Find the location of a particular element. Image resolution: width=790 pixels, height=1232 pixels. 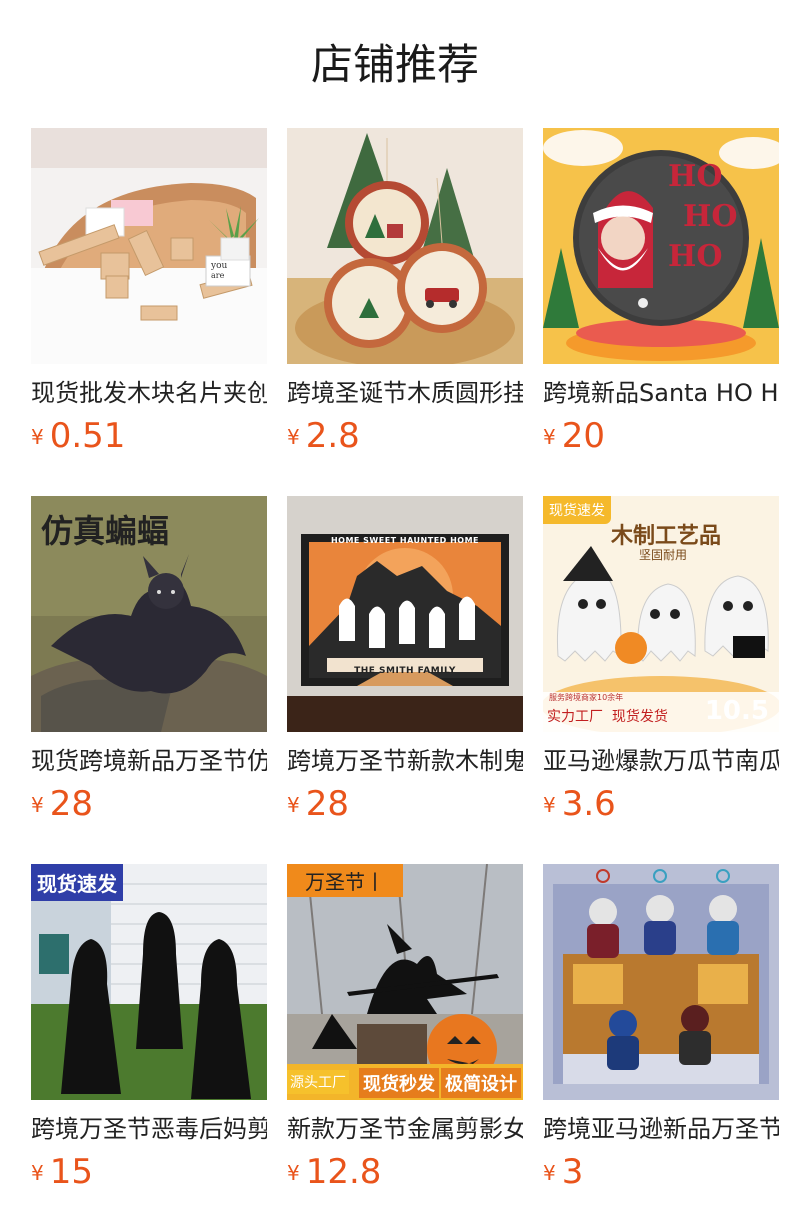

price-value: 15 is located at coordinates (71, 1172).